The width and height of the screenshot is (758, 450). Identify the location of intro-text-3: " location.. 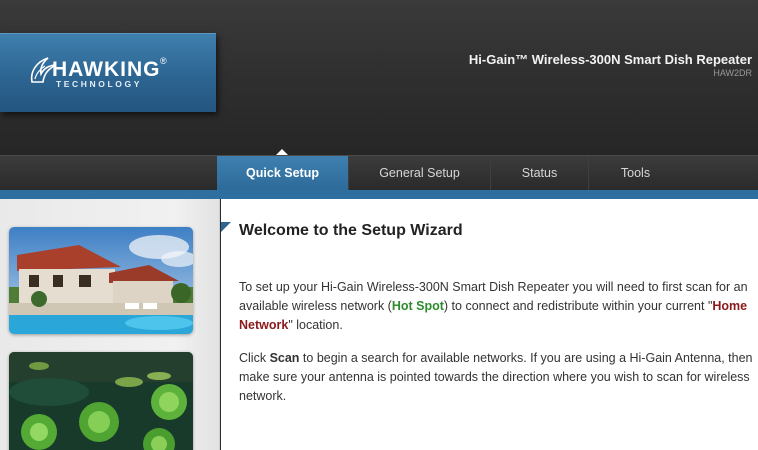
(315, 325).